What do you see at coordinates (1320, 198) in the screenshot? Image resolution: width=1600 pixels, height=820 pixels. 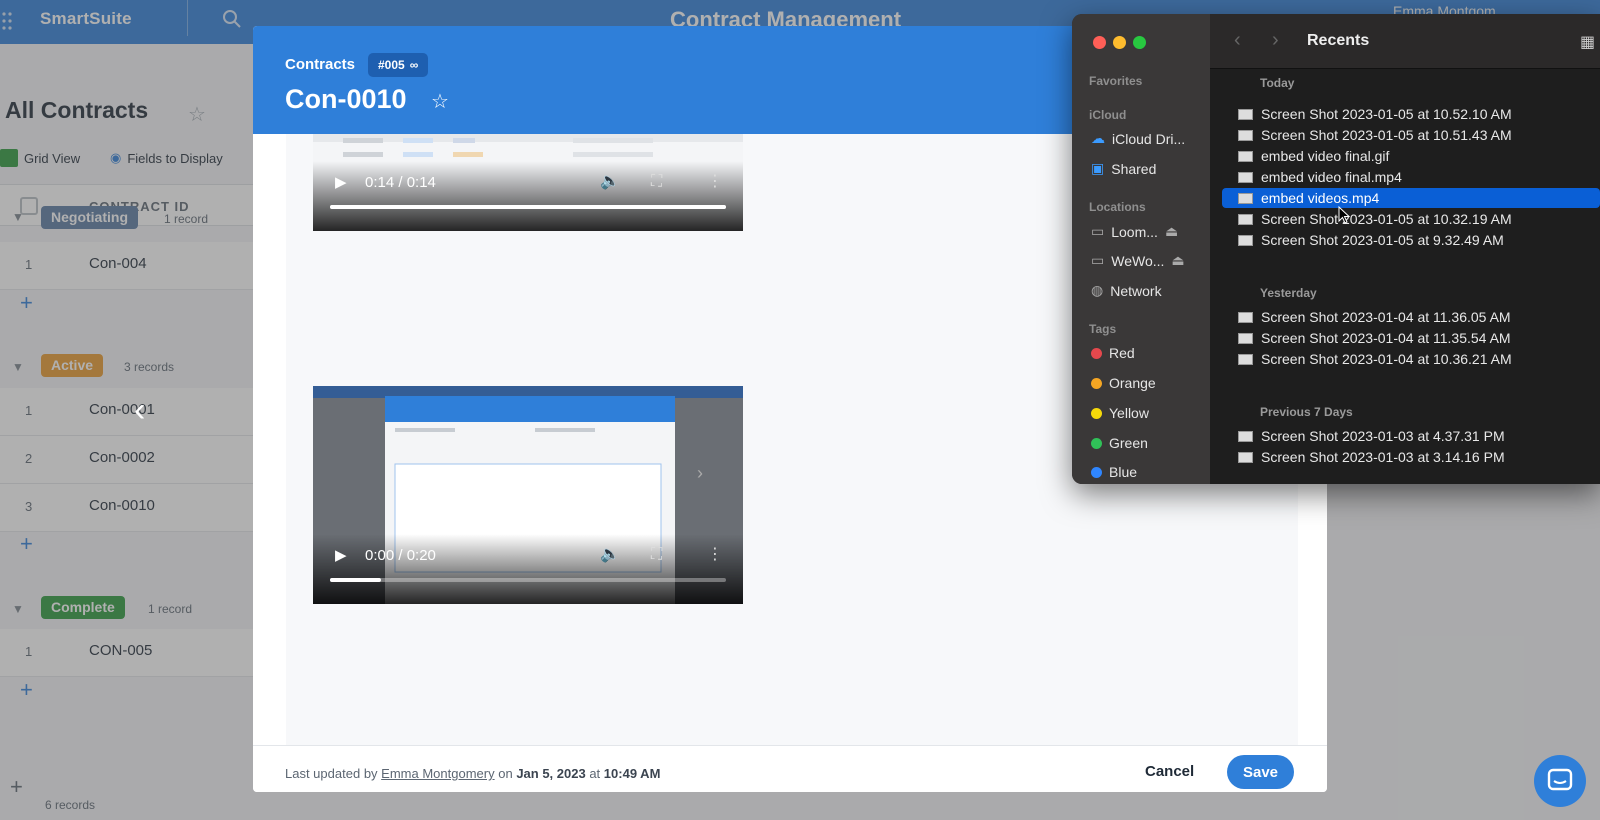 I see `file-name: embed videos.mp4` at bounding box center [1320, 198].